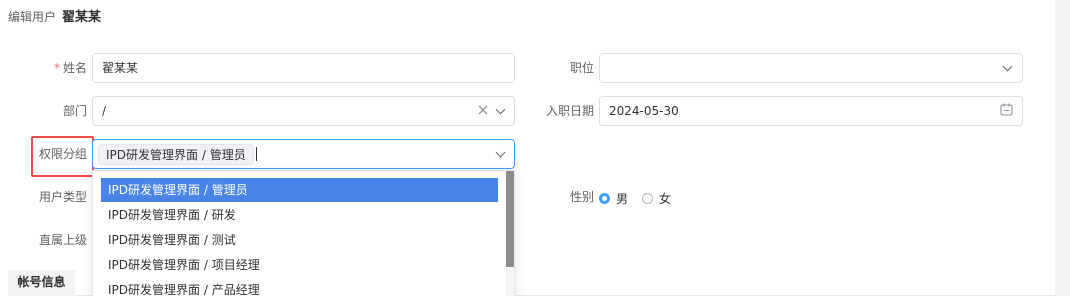  What do you see at coordinates (510, 219) in the screenshot?
I see `dropdown-scrollbar-thumb` at bounding box center [510, 219].